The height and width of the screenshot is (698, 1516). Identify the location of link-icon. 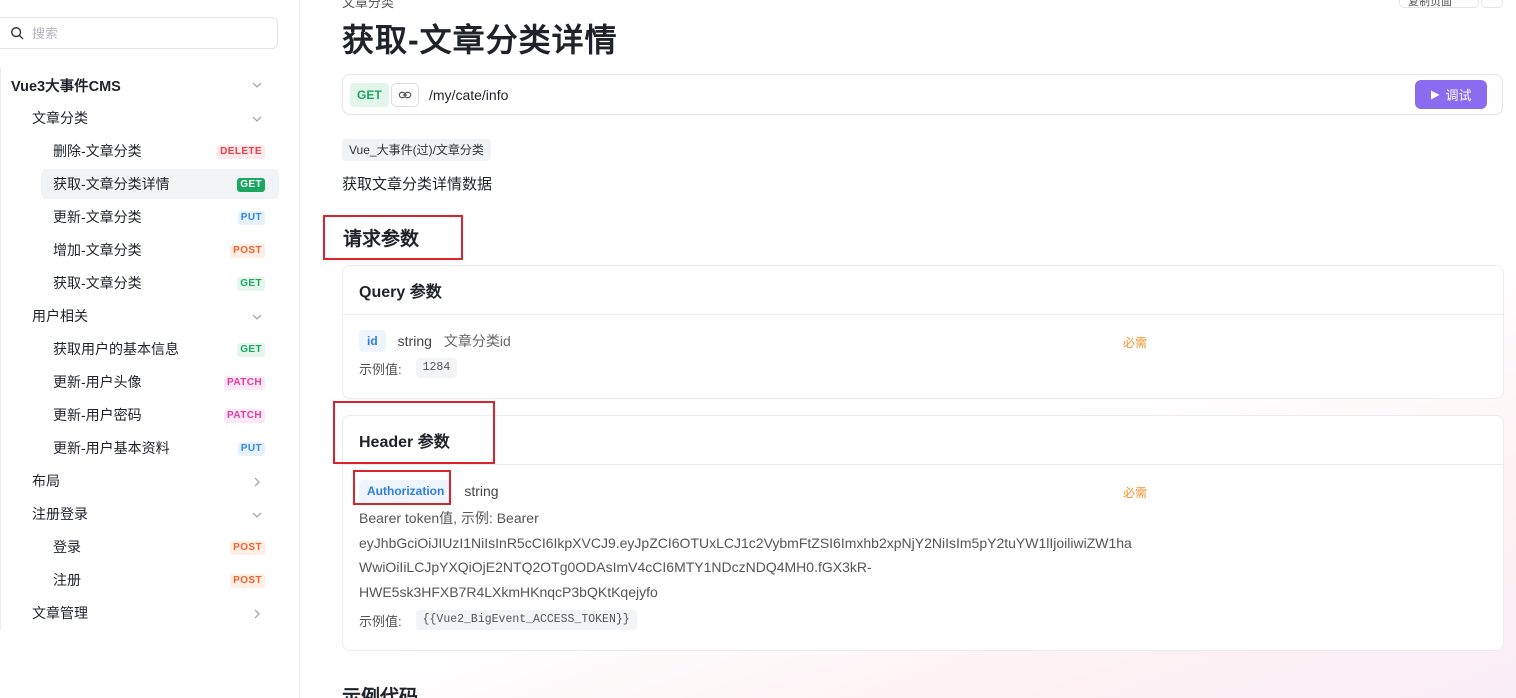
(405, 95).